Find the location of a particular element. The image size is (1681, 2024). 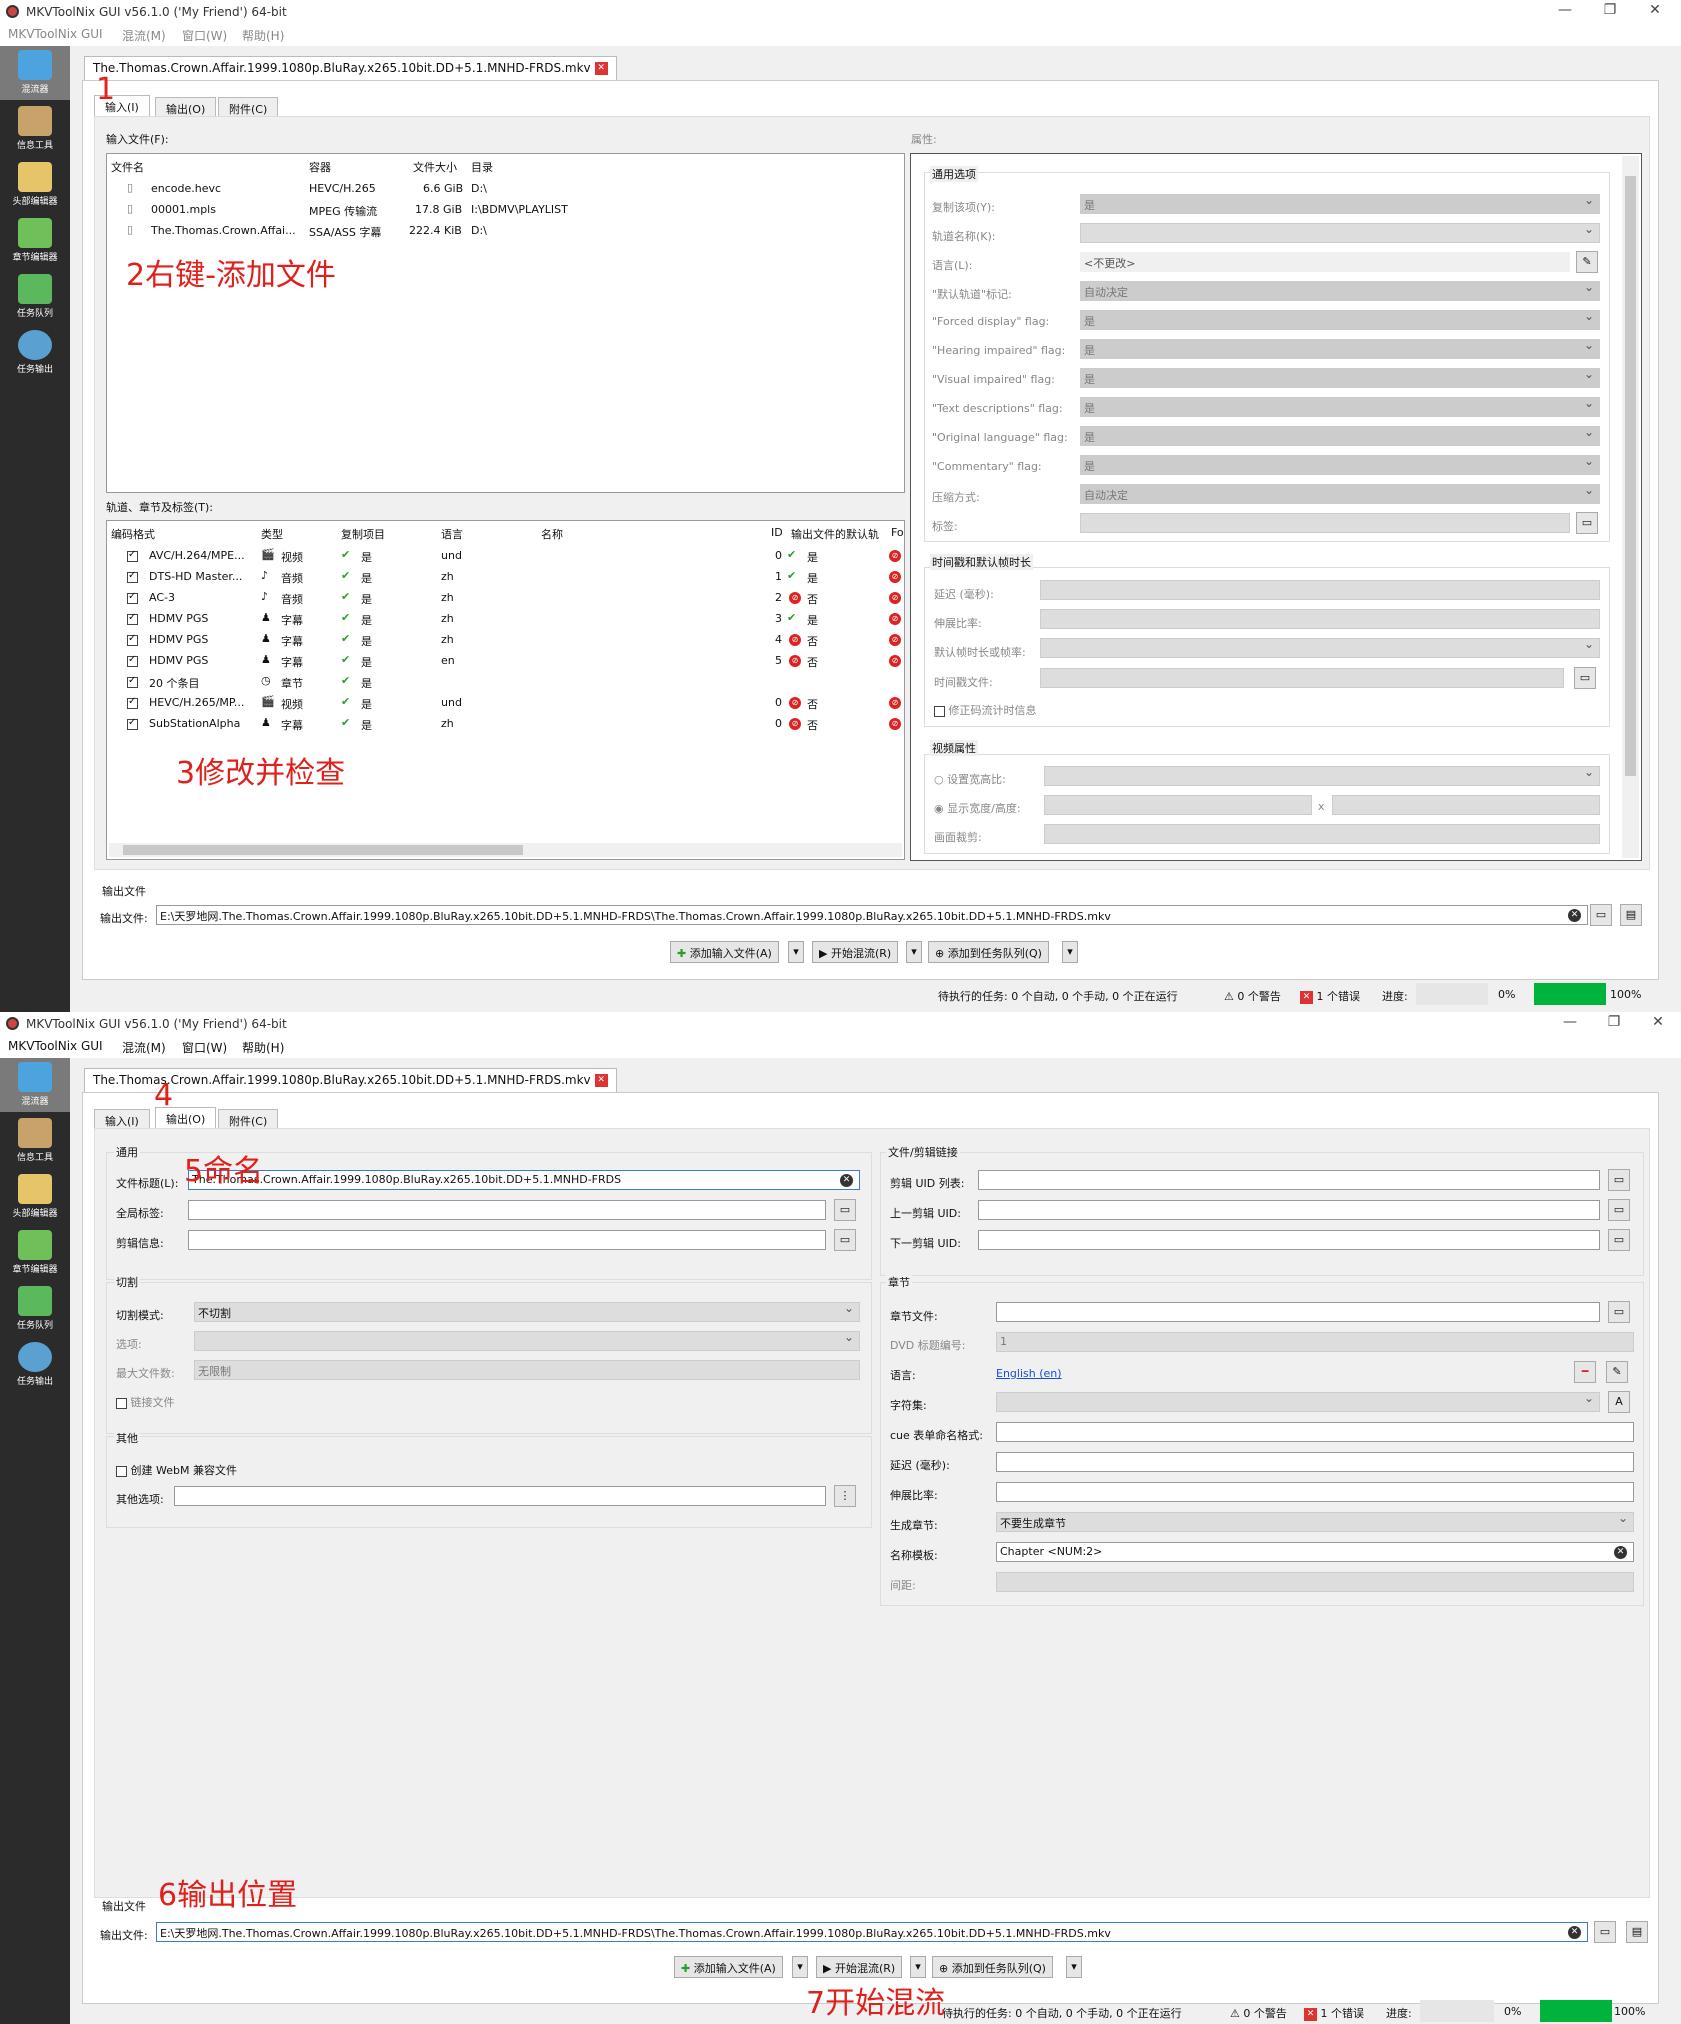

browse-tags-button: ▭ is located at coordinates (845, 1210).